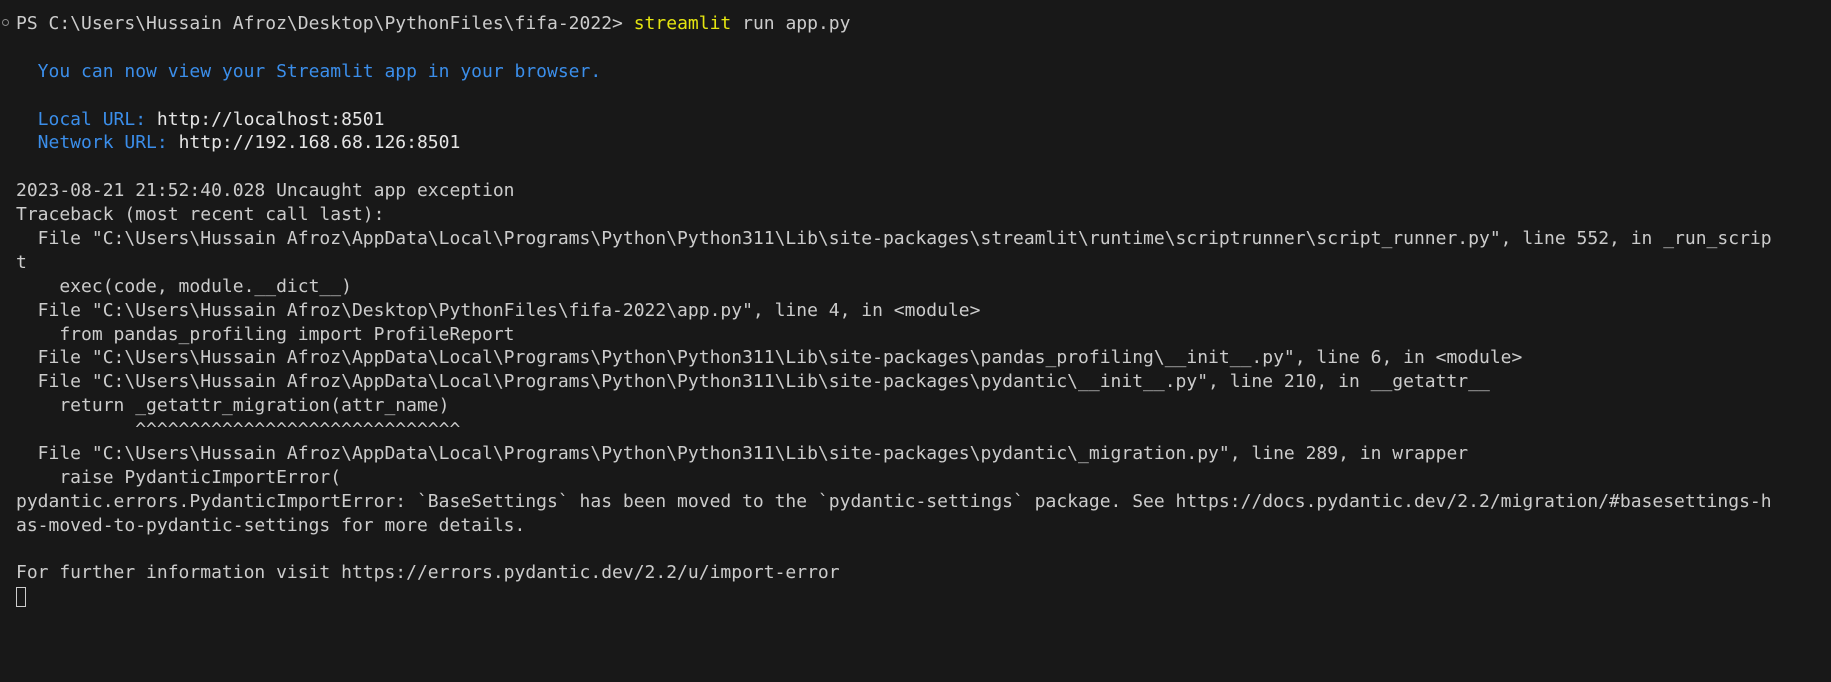 The image size is (1831, 682). I want to click on local-url-link: http://localhost:8501, so click(271, 119).